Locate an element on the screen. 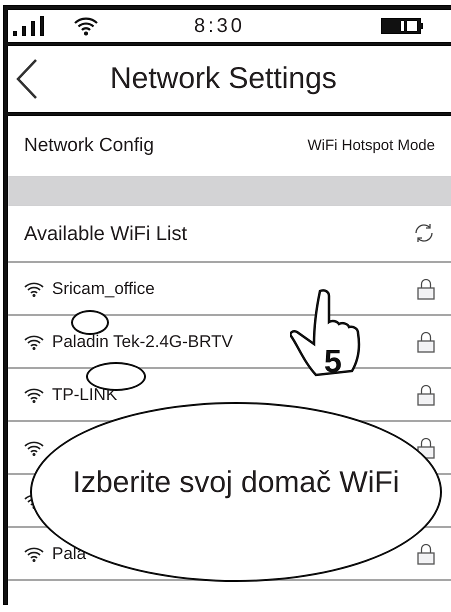  page-title: Network Settings is located at coordinates (223, 79).